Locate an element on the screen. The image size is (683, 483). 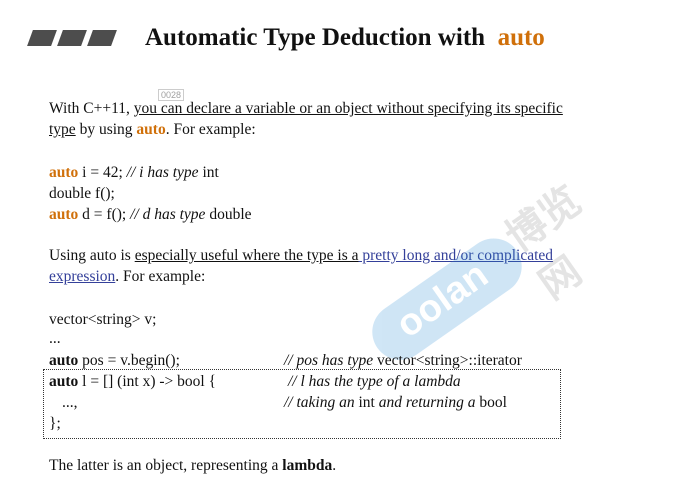
comment: // is located at coordinates (290, 402).